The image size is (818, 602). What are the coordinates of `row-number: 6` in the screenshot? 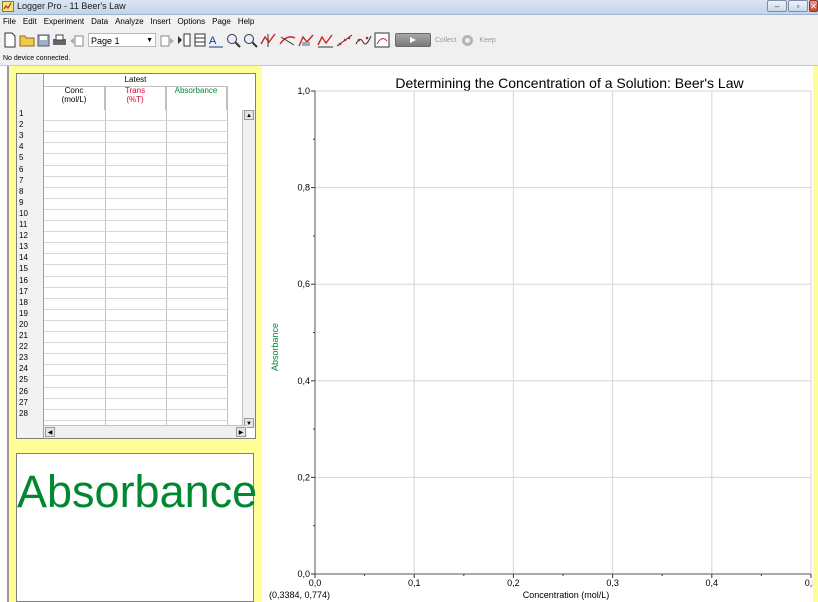 It's located at (21, 169).